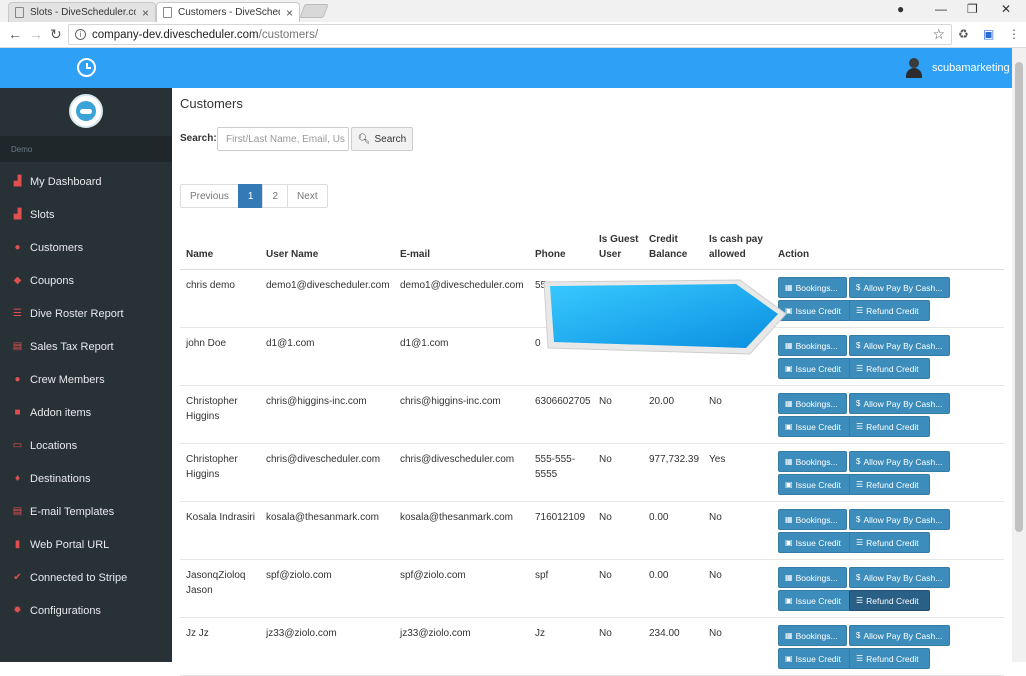 The width and height of the screenshot is (1026, 676). I want to click on sidebar-item-connected-to-stripe: ✔ Connected to Stripe, so click(86, 577).